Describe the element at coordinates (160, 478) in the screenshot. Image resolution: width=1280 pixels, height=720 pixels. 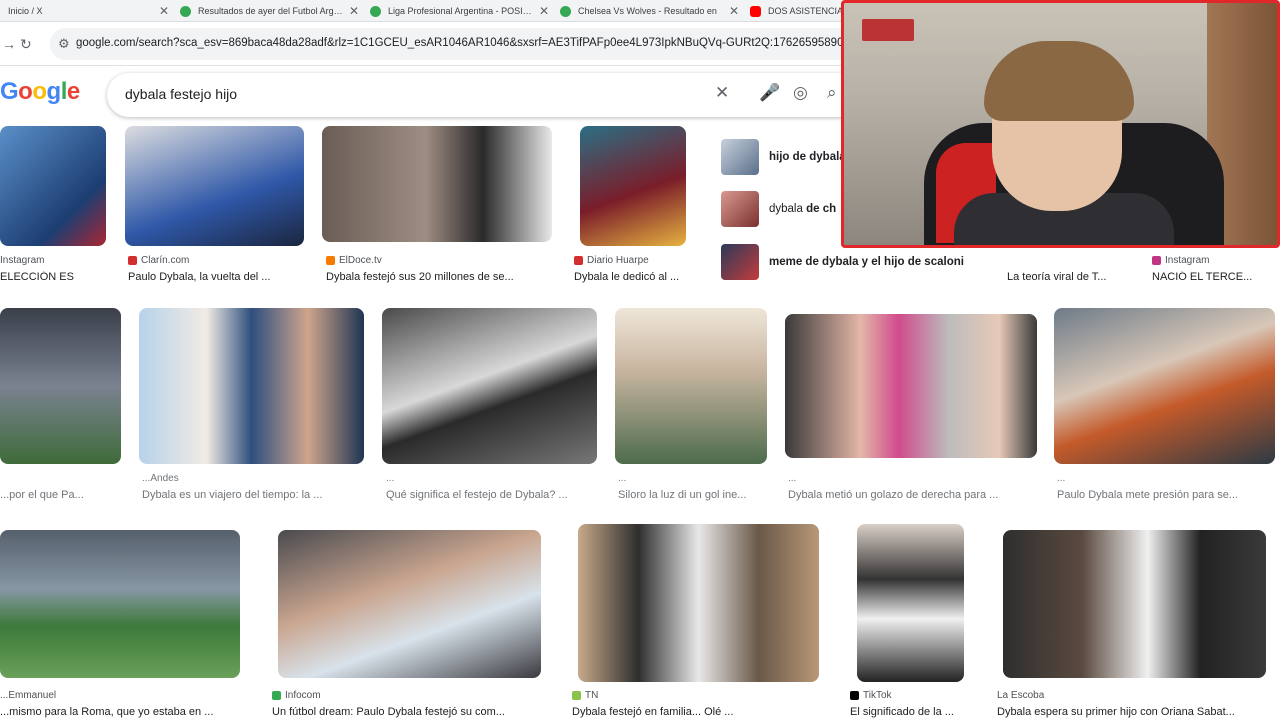
I see `result-source: ...Andes` at that location.